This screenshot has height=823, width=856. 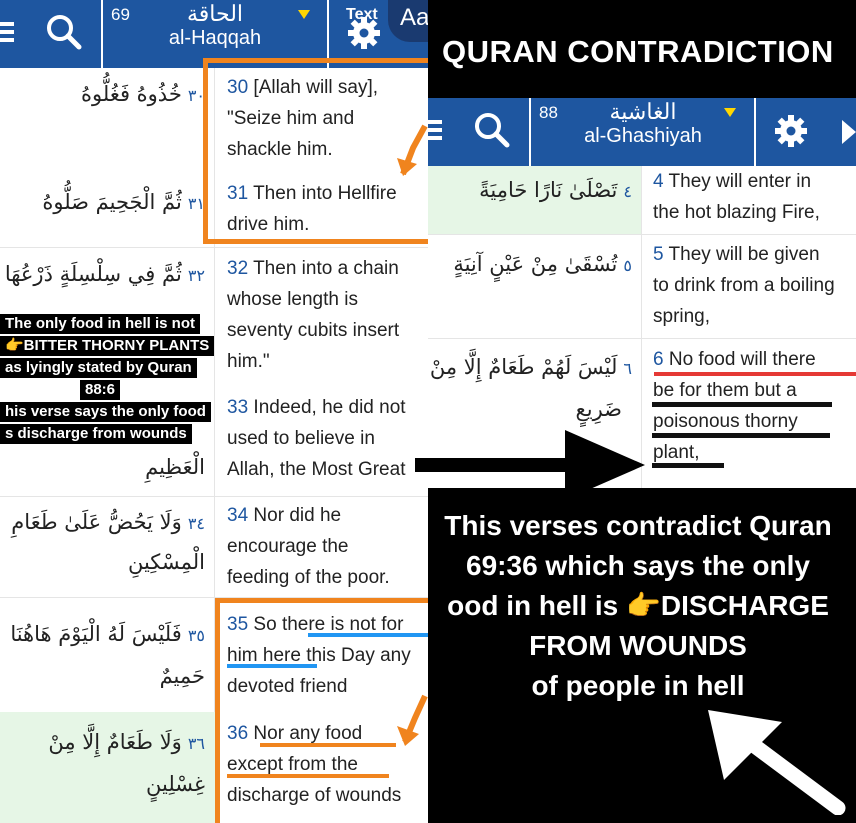 What do you see at coordinates (548, 112) in the screenshot?
I see `chapter-number: 88` at bounding box center [548, 112].